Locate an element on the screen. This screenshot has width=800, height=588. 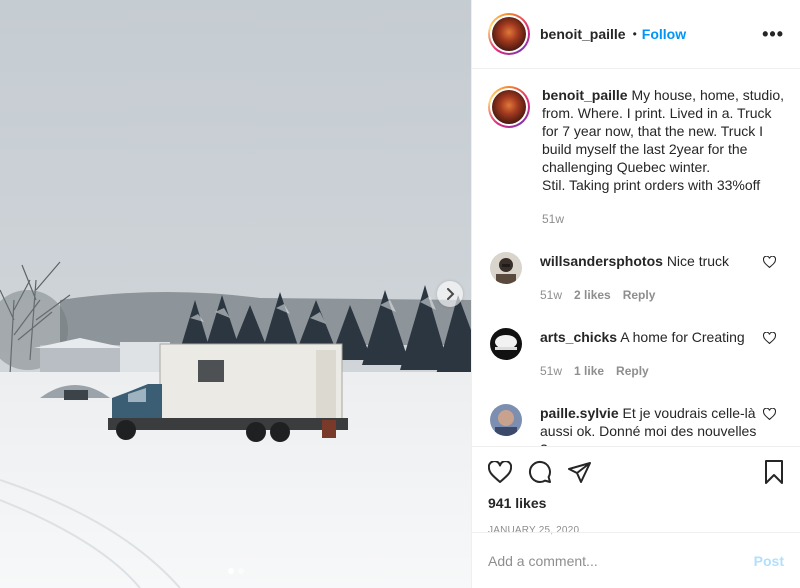
comment-button is located at coordinates (540, 472).